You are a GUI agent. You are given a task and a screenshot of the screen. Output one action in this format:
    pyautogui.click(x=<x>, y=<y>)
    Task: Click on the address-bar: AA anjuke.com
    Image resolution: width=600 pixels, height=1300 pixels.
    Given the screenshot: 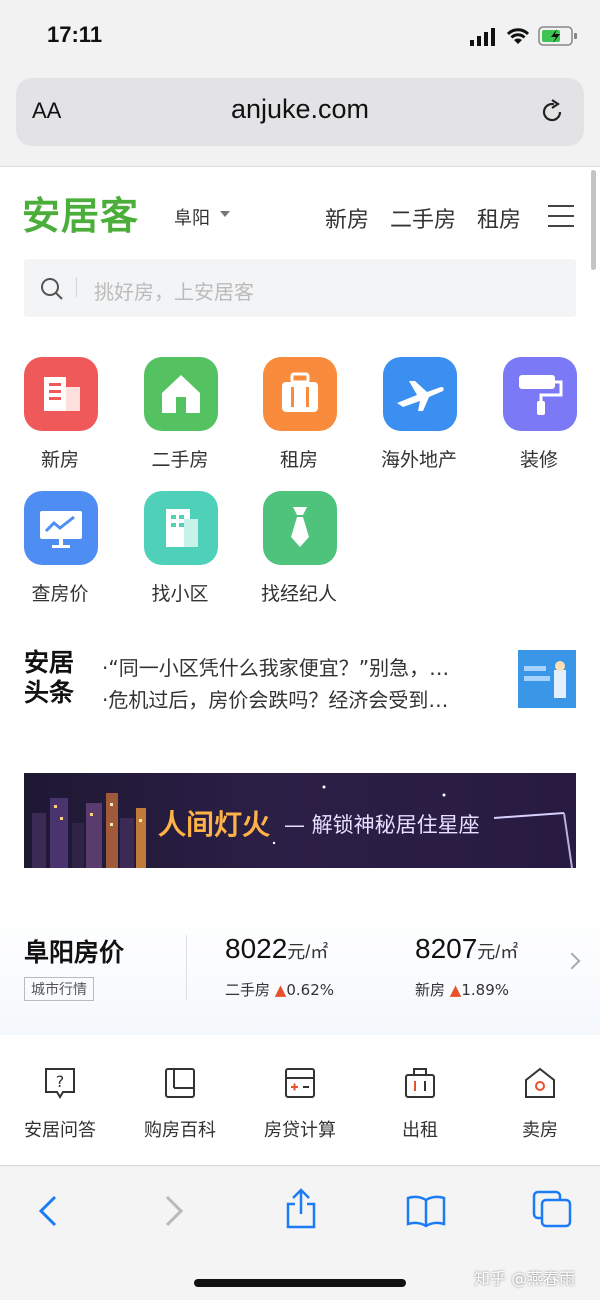 What is the action you would take?
    pyautogui.click(x=300, y=112)
    